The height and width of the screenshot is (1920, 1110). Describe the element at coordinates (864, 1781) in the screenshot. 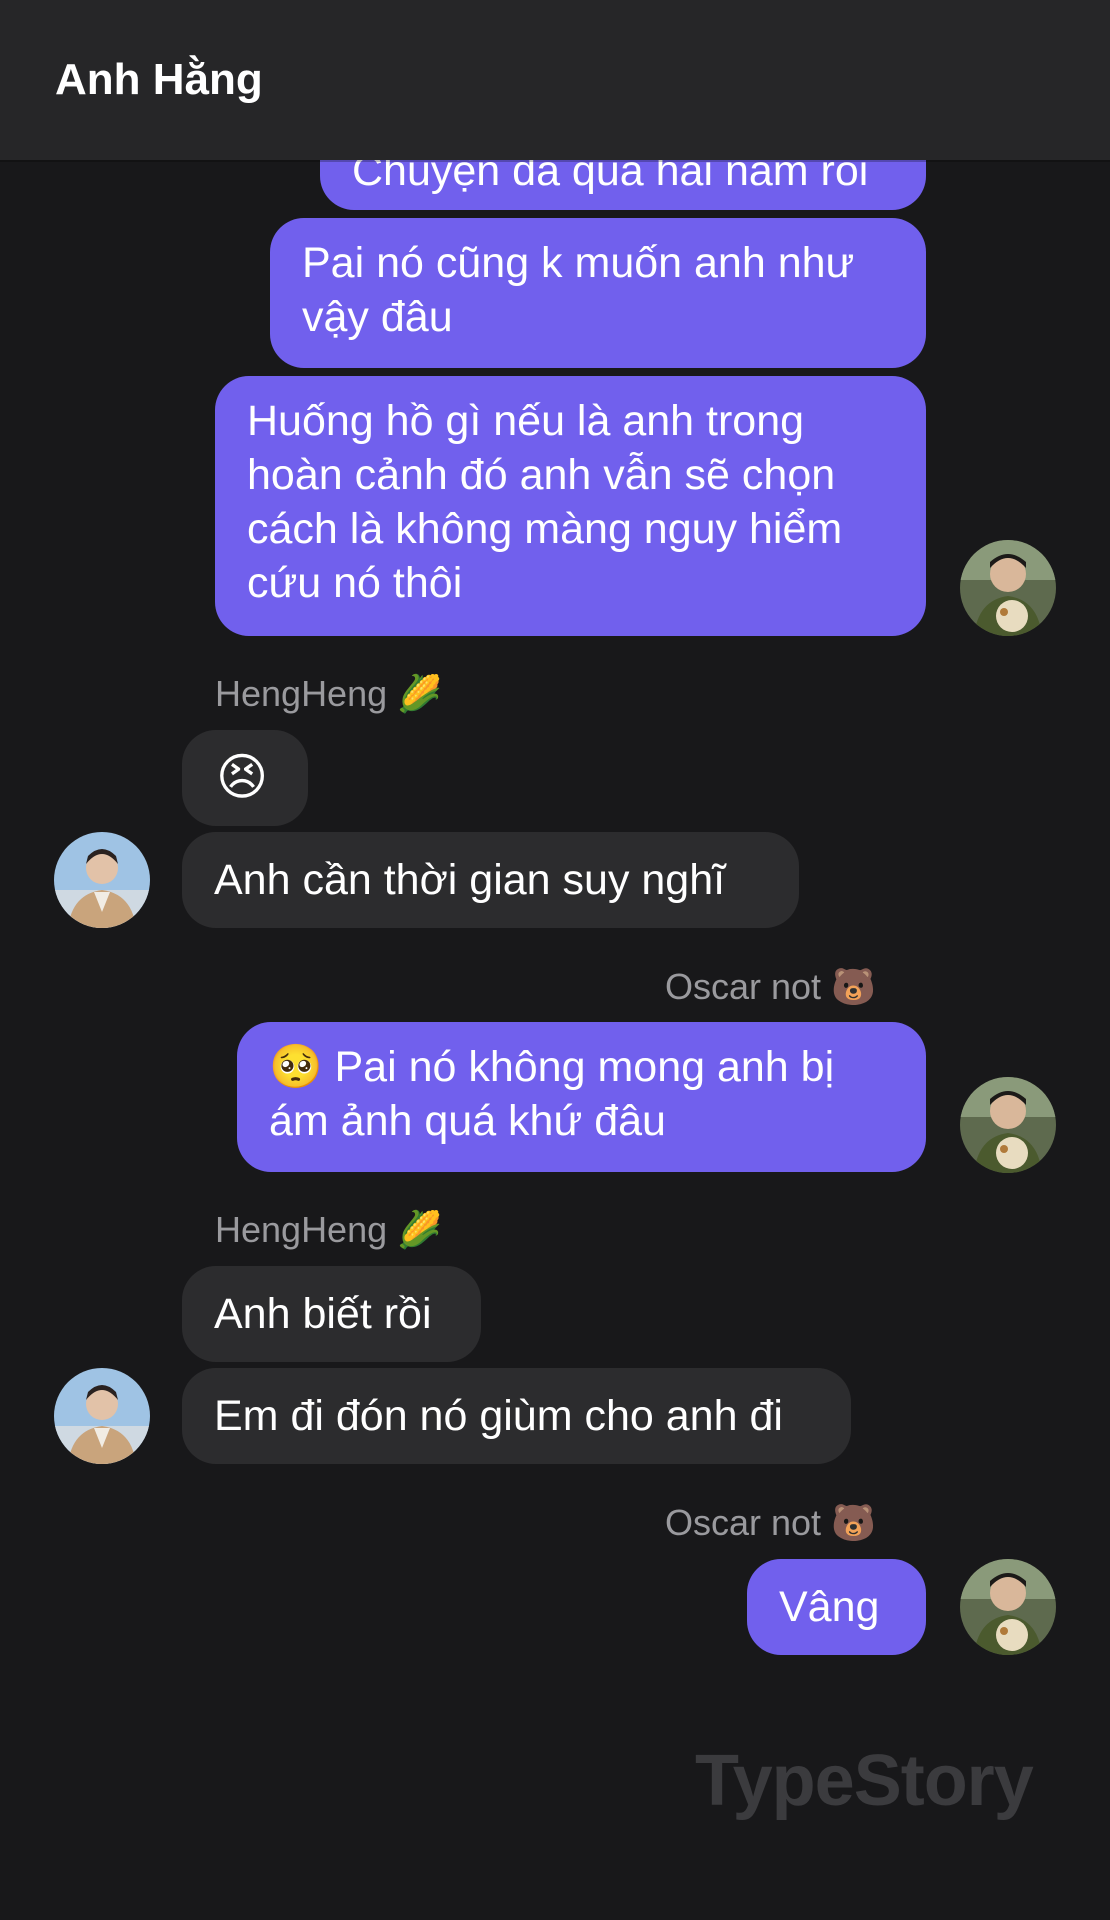

I see `watermark: TypeStory` at that location.